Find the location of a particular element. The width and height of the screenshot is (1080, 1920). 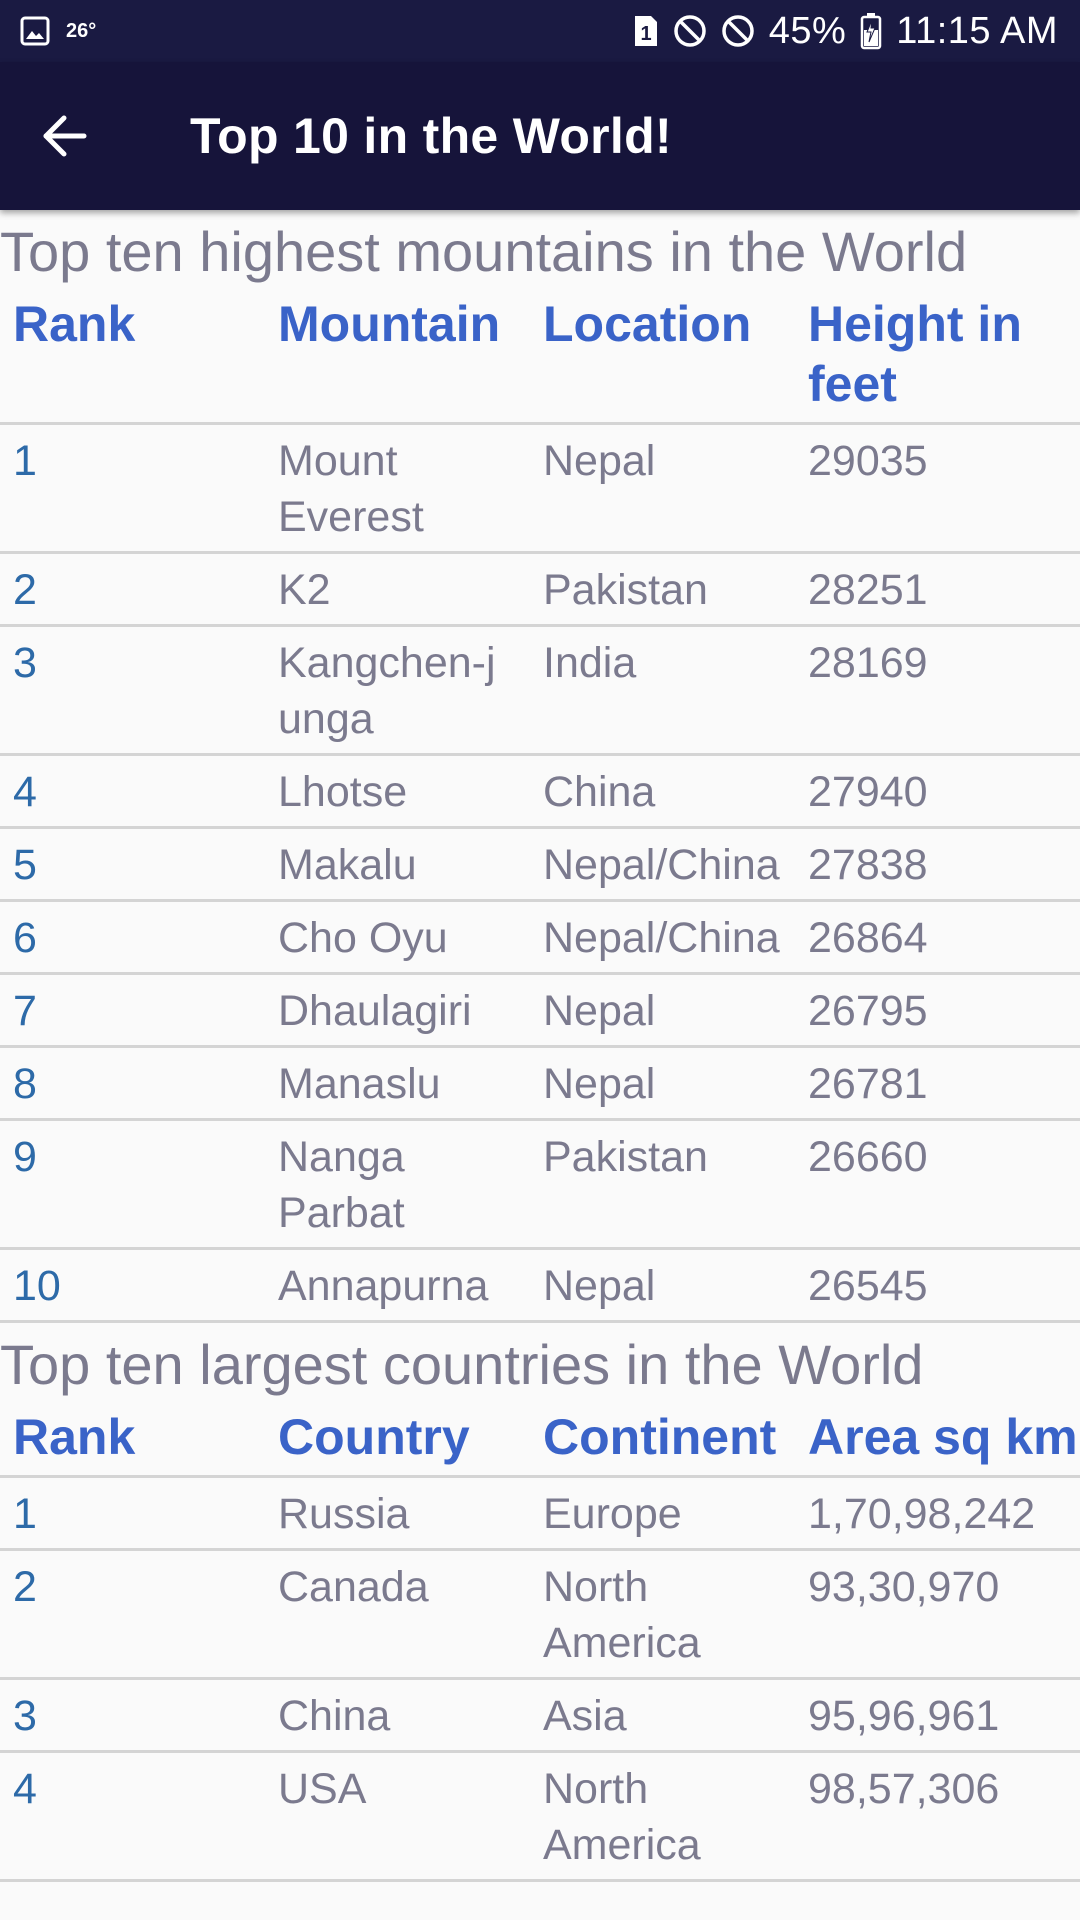

table-row: 6 Cho Oyu Nepal/China 26864 is located at coordinates (540, 937).